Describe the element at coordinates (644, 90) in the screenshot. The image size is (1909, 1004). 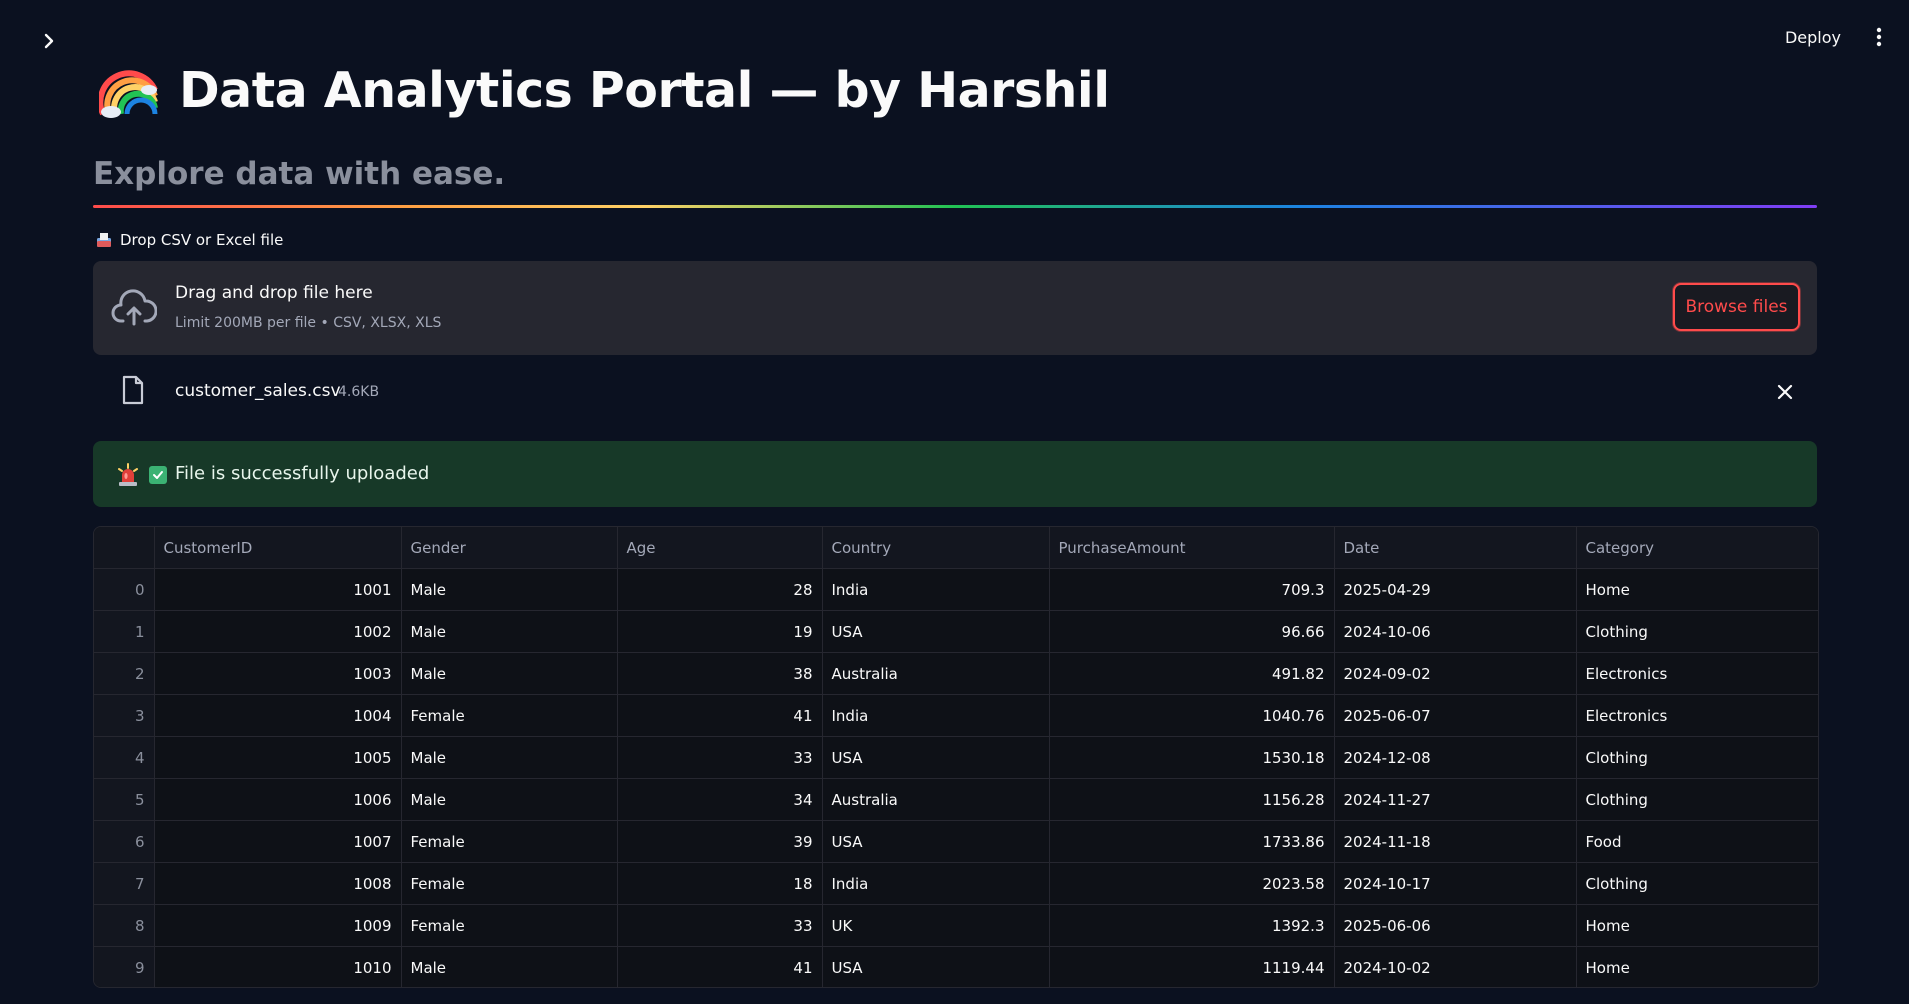
I see `page-title: Data Analytics Portal — by Harshil` at that location.